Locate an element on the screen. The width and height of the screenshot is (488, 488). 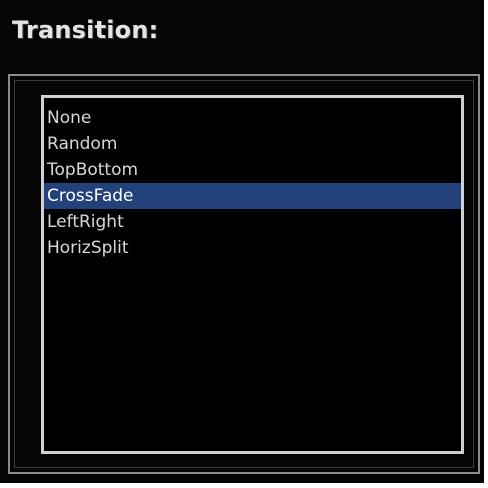
list-item-leftright: LeftRight is located at coordinates (252, 222).